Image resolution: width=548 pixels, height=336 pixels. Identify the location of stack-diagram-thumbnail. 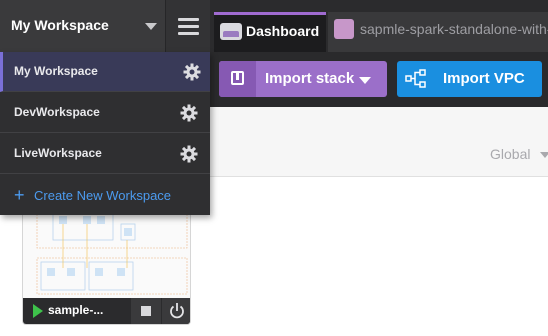
(106, 251).